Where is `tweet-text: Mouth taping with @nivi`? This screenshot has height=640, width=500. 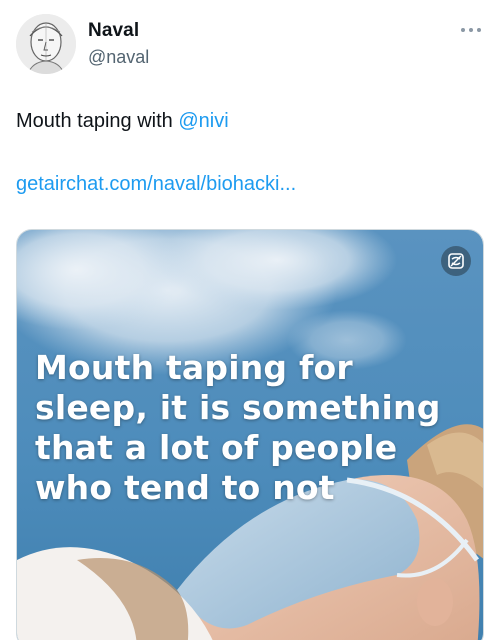
tweet-text: Mouth taping with @nivi is located at coordinates (122, 121).